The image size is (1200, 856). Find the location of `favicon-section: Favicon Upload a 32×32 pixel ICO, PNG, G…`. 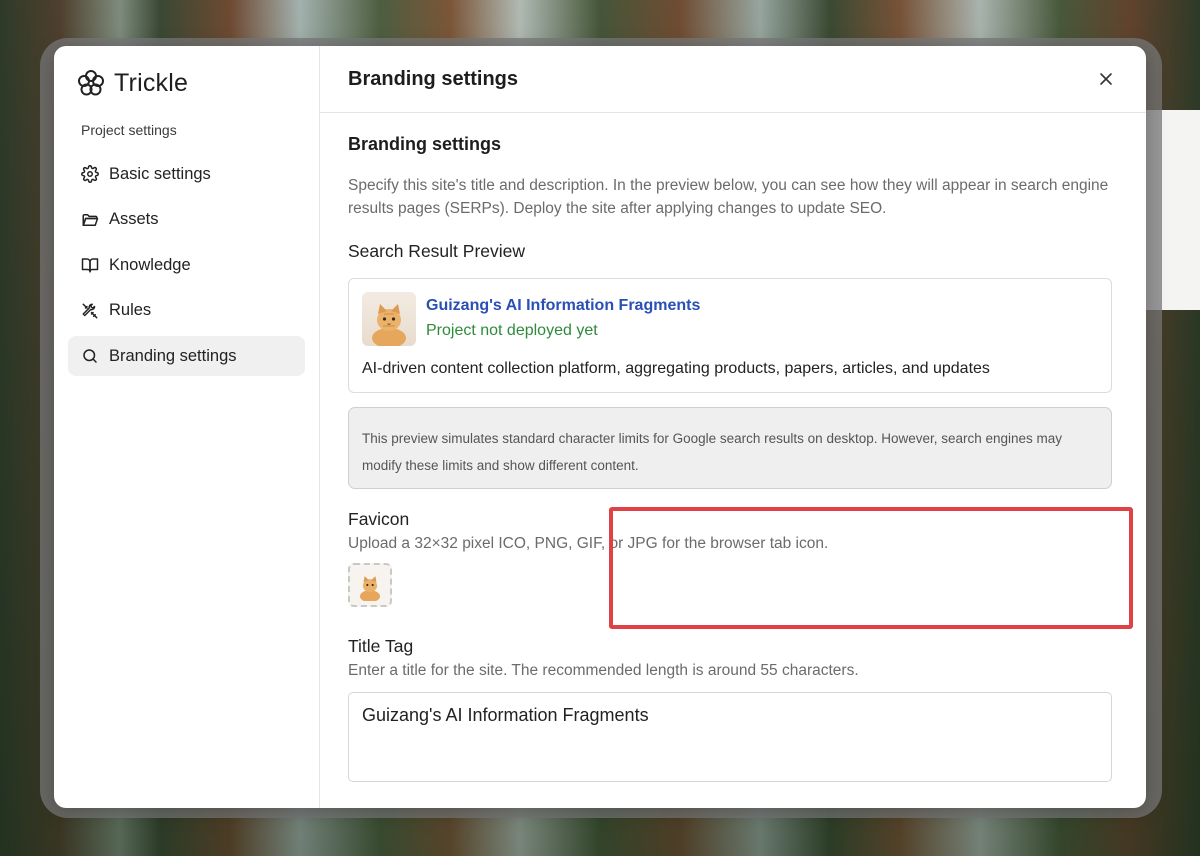

favicon-section: Favicon Upload a 32×32 pixel ICO, PNG, G… is located at coordinates (720, 558).